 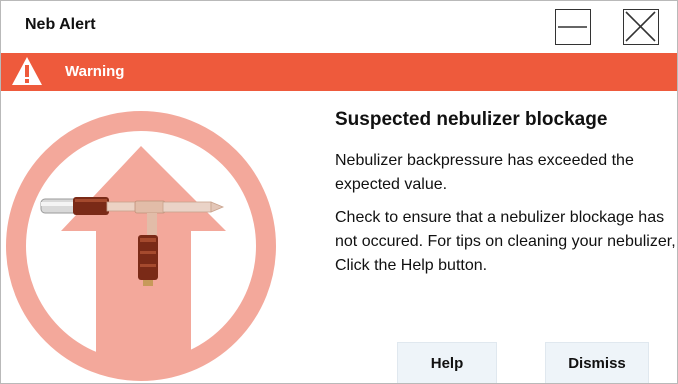 I want to click on title-bar: Neb Alert, so click(x=339, y=26).